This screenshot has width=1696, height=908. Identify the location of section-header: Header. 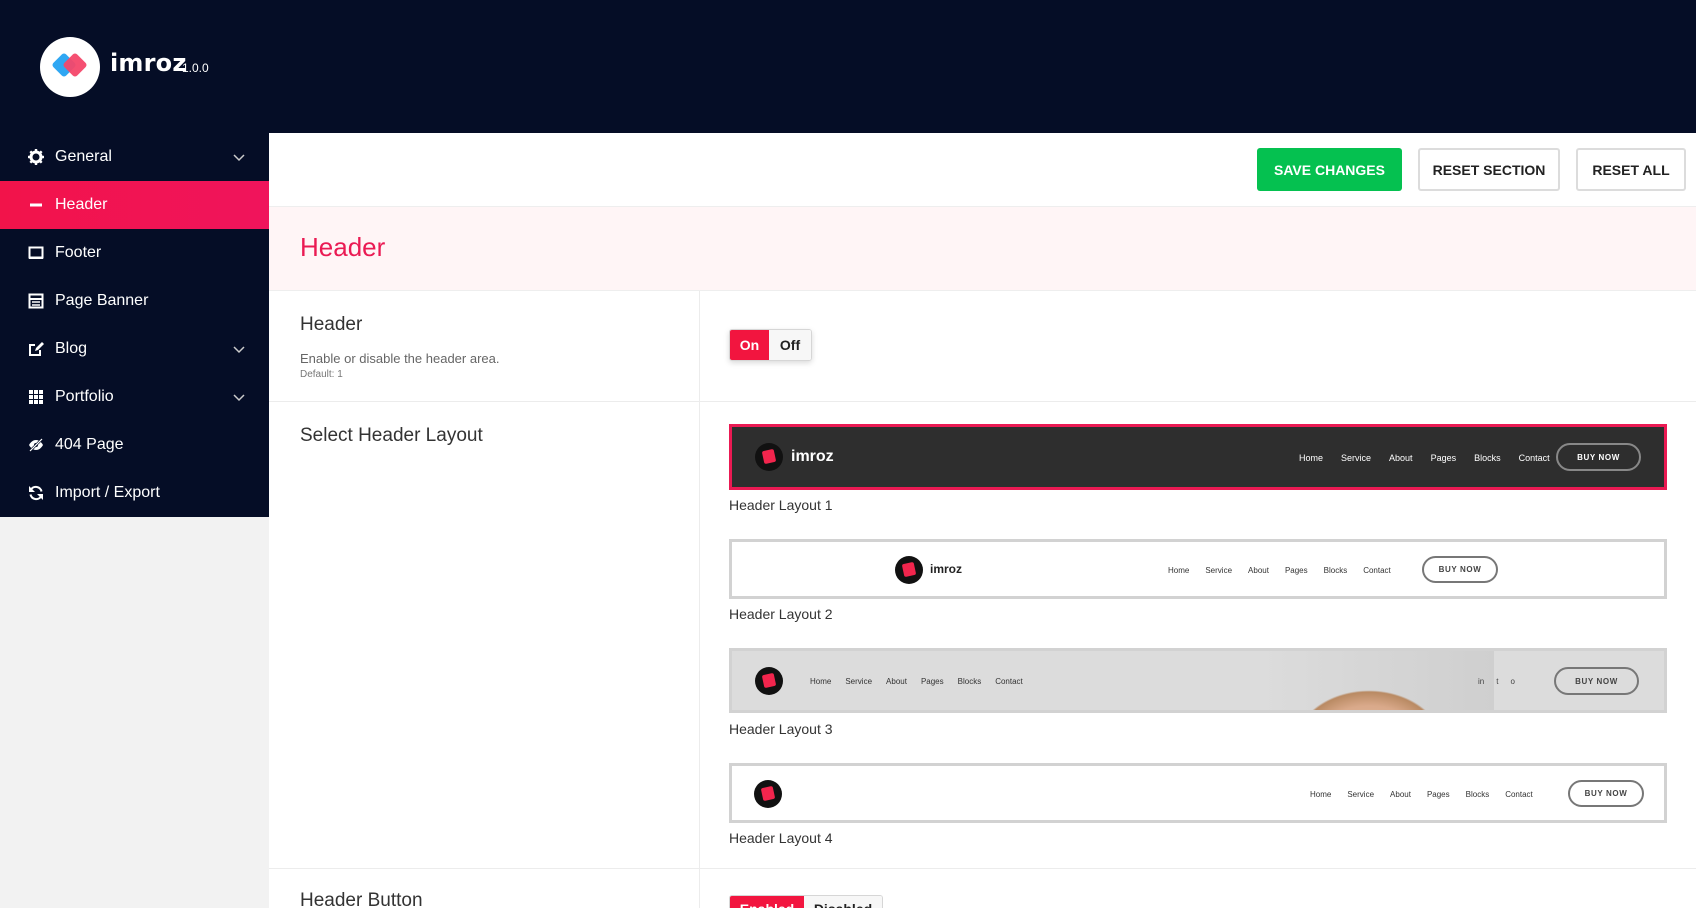
(982, 249).